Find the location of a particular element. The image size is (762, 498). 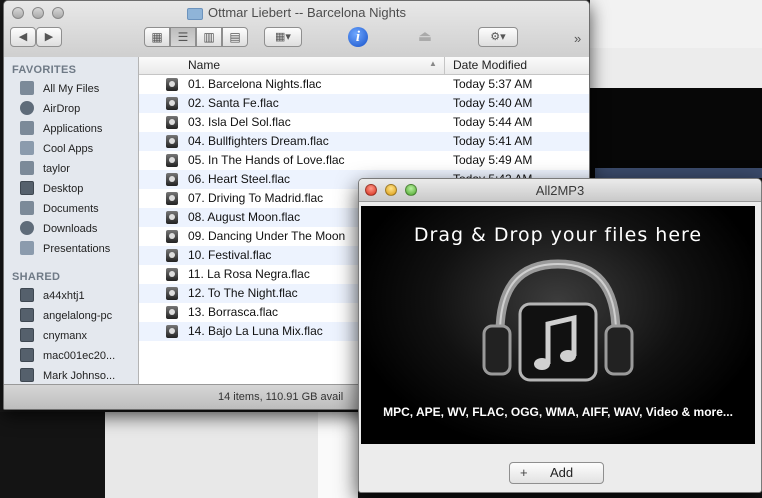

file-date: Today 5:40 AM is located at coordinates (493, 103).